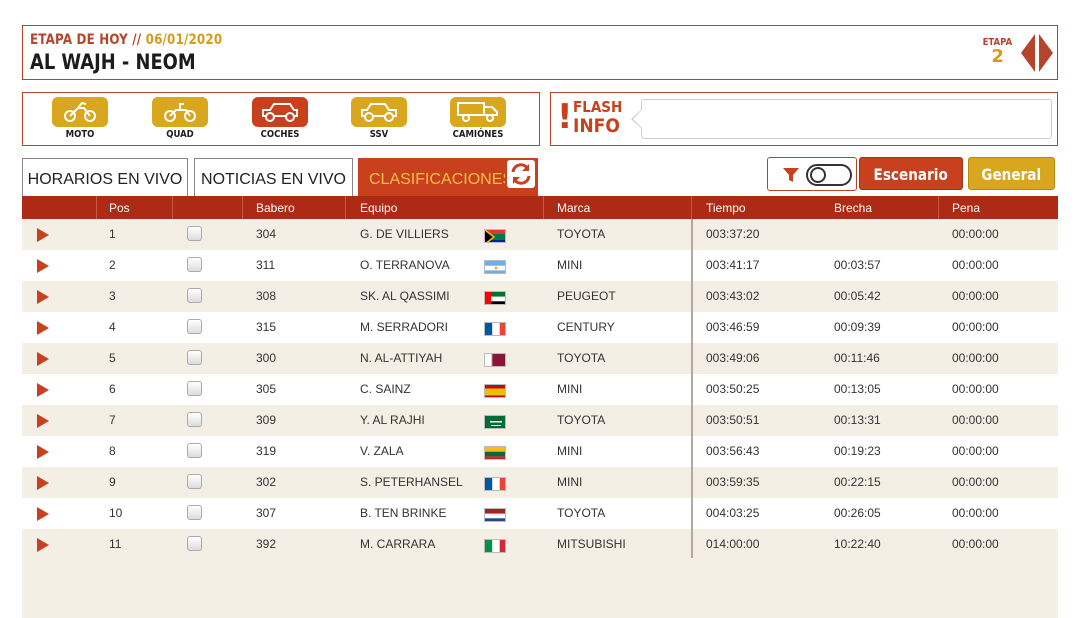 Image resolution: width=1079 pixels, height=618 pixels. What do you see at coordinates (80, 134) in the screenshot?
I see `vehicle-label: MOTO` at bounding box center [80, 134].